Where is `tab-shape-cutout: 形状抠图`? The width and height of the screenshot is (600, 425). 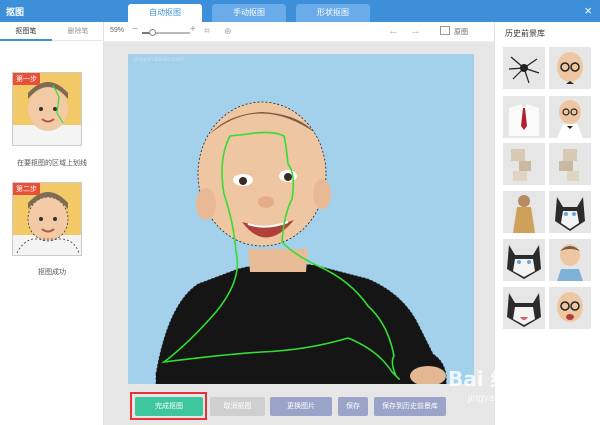
tab-shape-cutout: 形状抠图 is located at coordinates (333, 13).